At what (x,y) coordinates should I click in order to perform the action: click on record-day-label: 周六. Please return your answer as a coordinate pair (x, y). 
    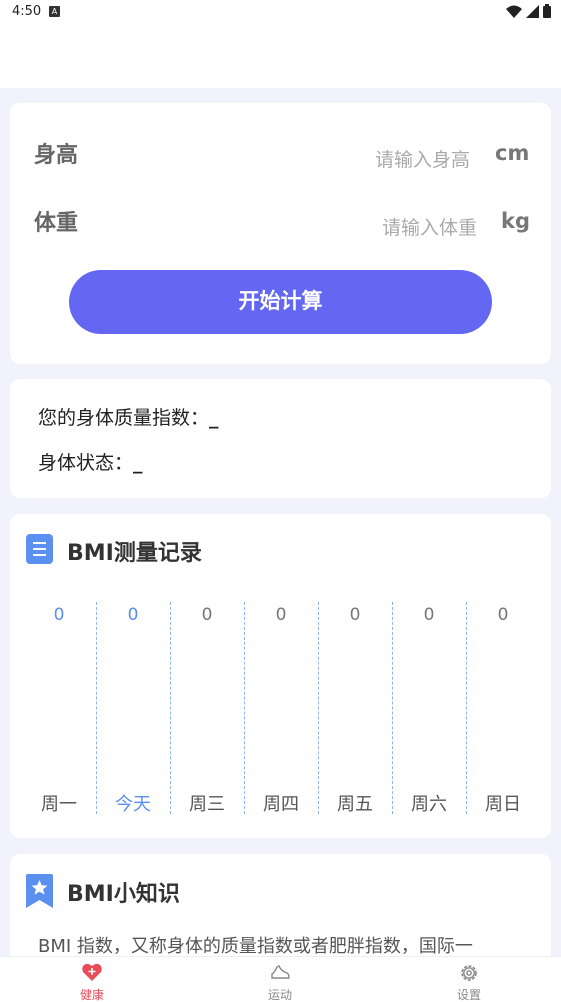
    Looking at the image, I should click on (429, 804).